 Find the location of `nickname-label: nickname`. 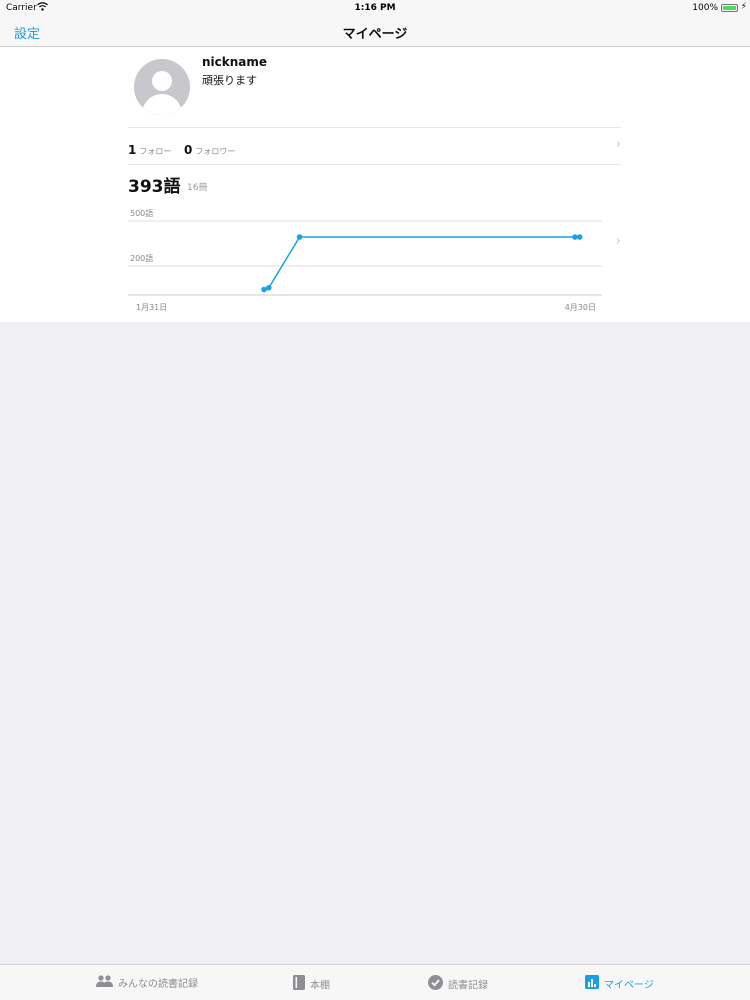

nickname-label: nickname is located at coordinates (235, 62).